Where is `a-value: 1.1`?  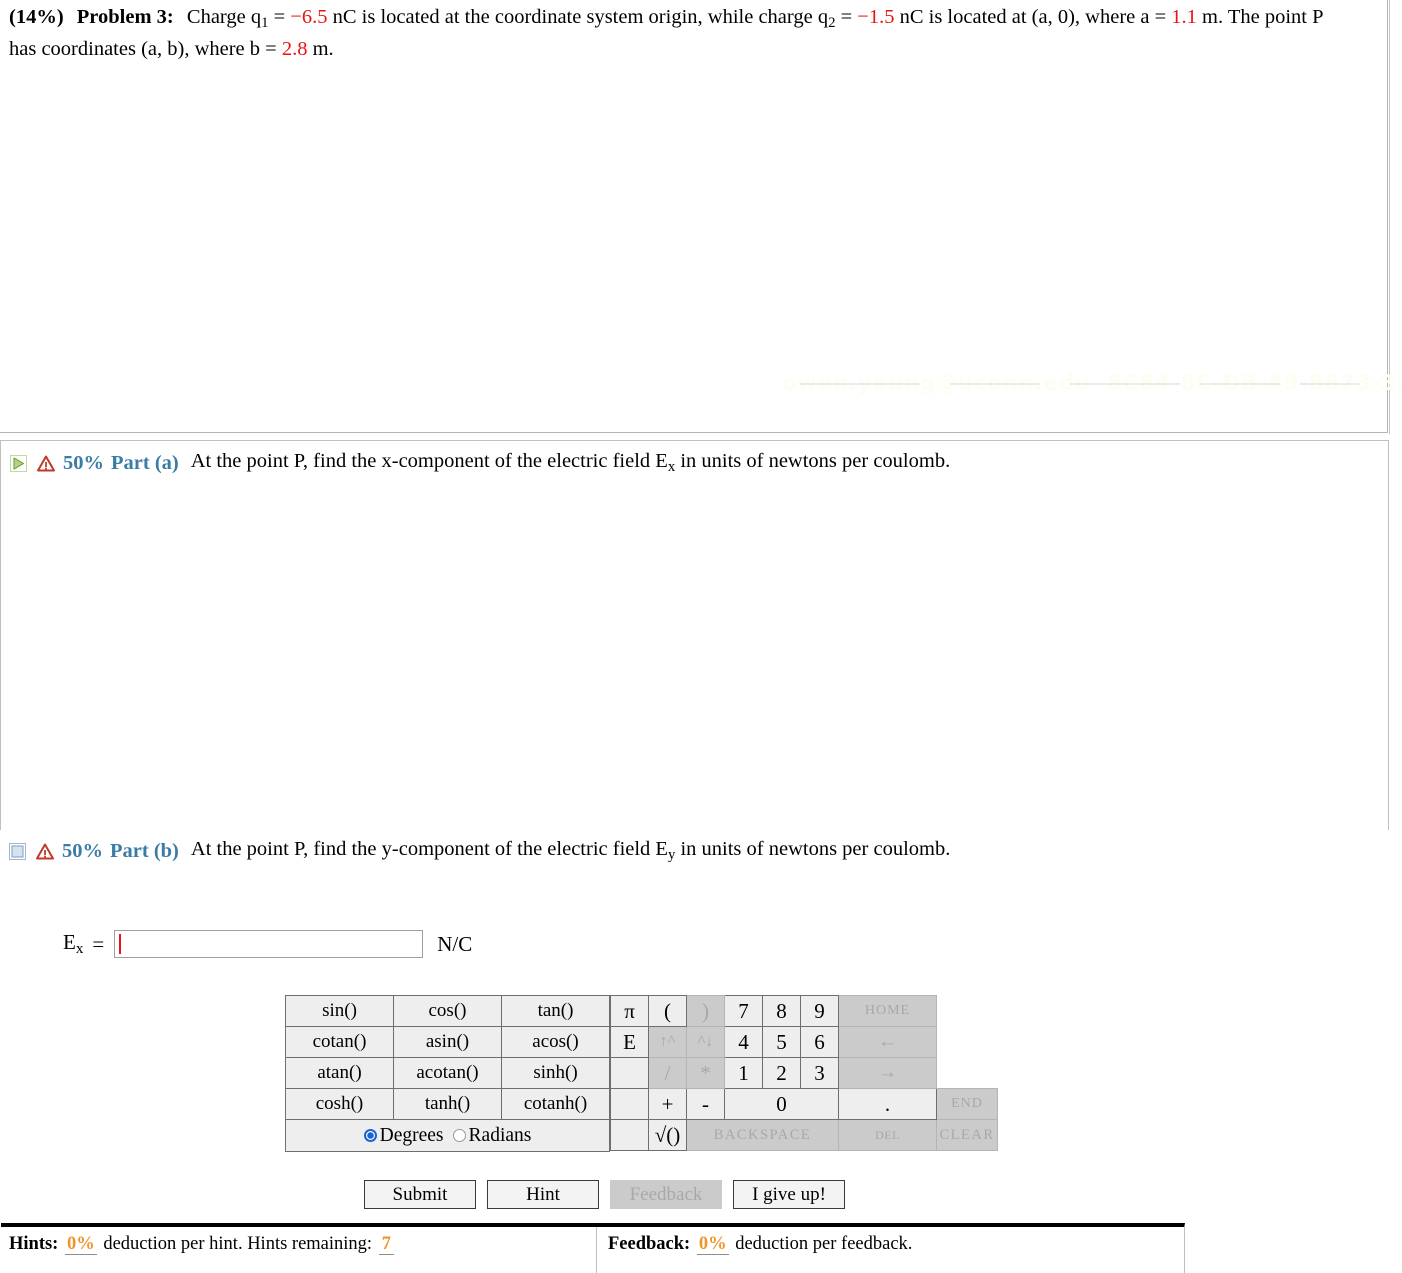
a-value: 1.1 is located at coordinates (1184, 17).